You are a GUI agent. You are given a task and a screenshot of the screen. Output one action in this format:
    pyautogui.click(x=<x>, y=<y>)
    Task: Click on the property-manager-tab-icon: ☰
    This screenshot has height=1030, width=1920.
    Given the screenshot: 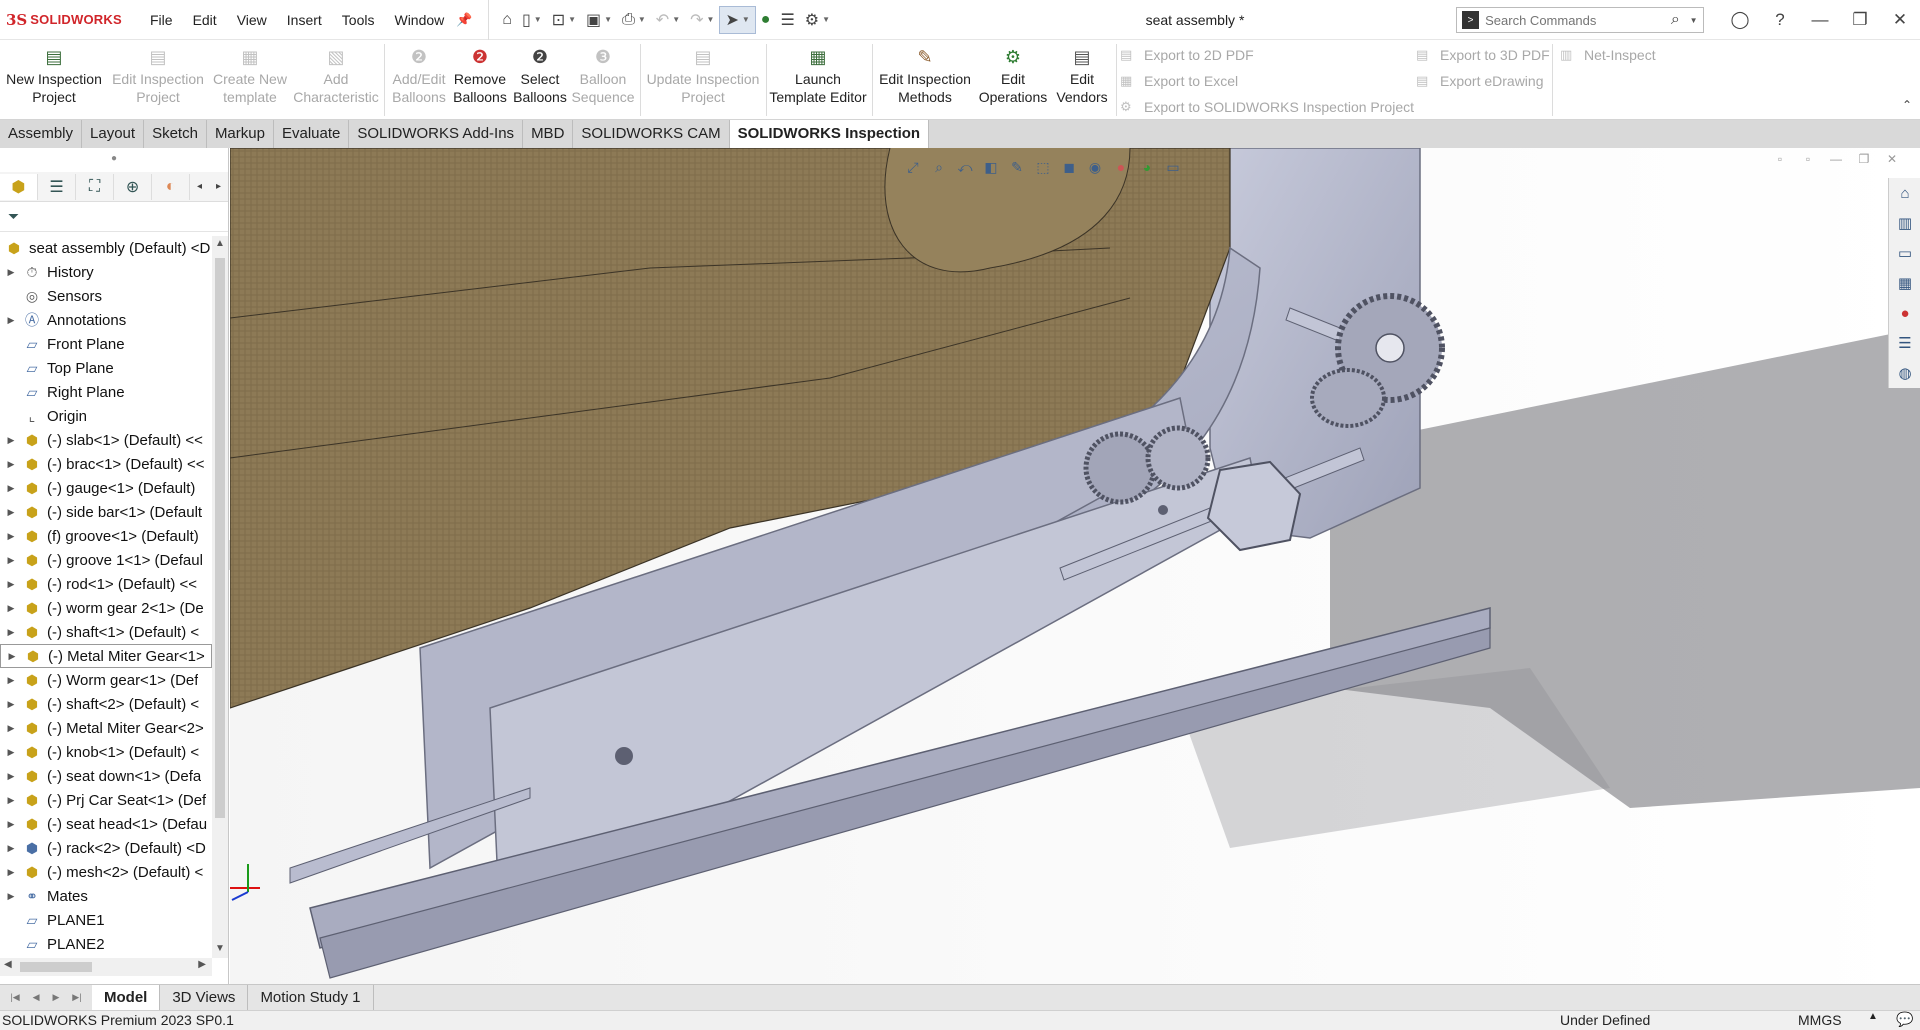 What is the action you would take?
    pyautogui.click(x=57, y=186)
    